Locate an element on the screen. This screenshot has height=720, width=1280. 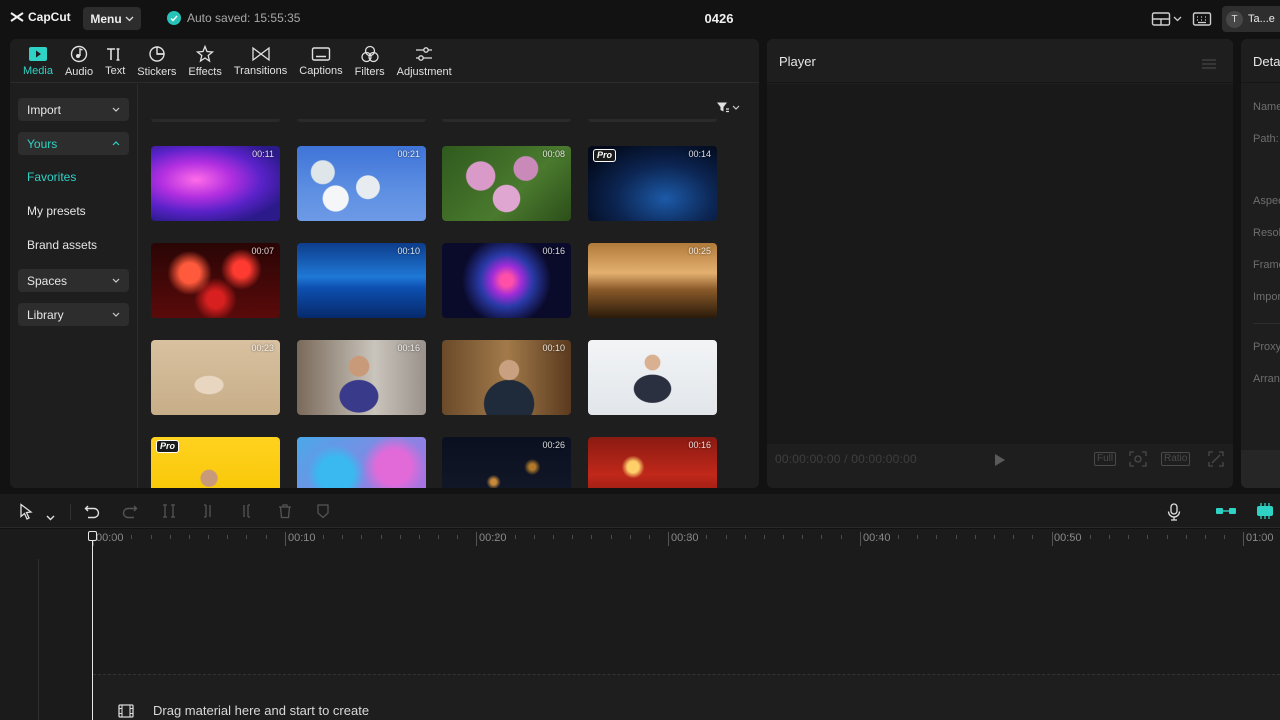
media-thumbnail: 00:11 is located at coordinates (215, 183).